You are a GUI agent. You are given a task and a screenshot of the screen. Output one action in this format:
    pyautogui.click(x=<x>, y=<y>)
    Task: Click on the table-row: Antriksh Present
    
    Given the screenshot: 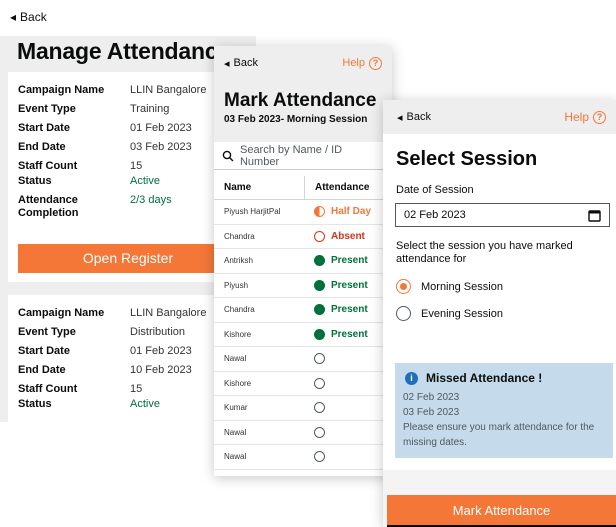 What is the action you would take?
    pyautogui.click(x=303, y=261)
    